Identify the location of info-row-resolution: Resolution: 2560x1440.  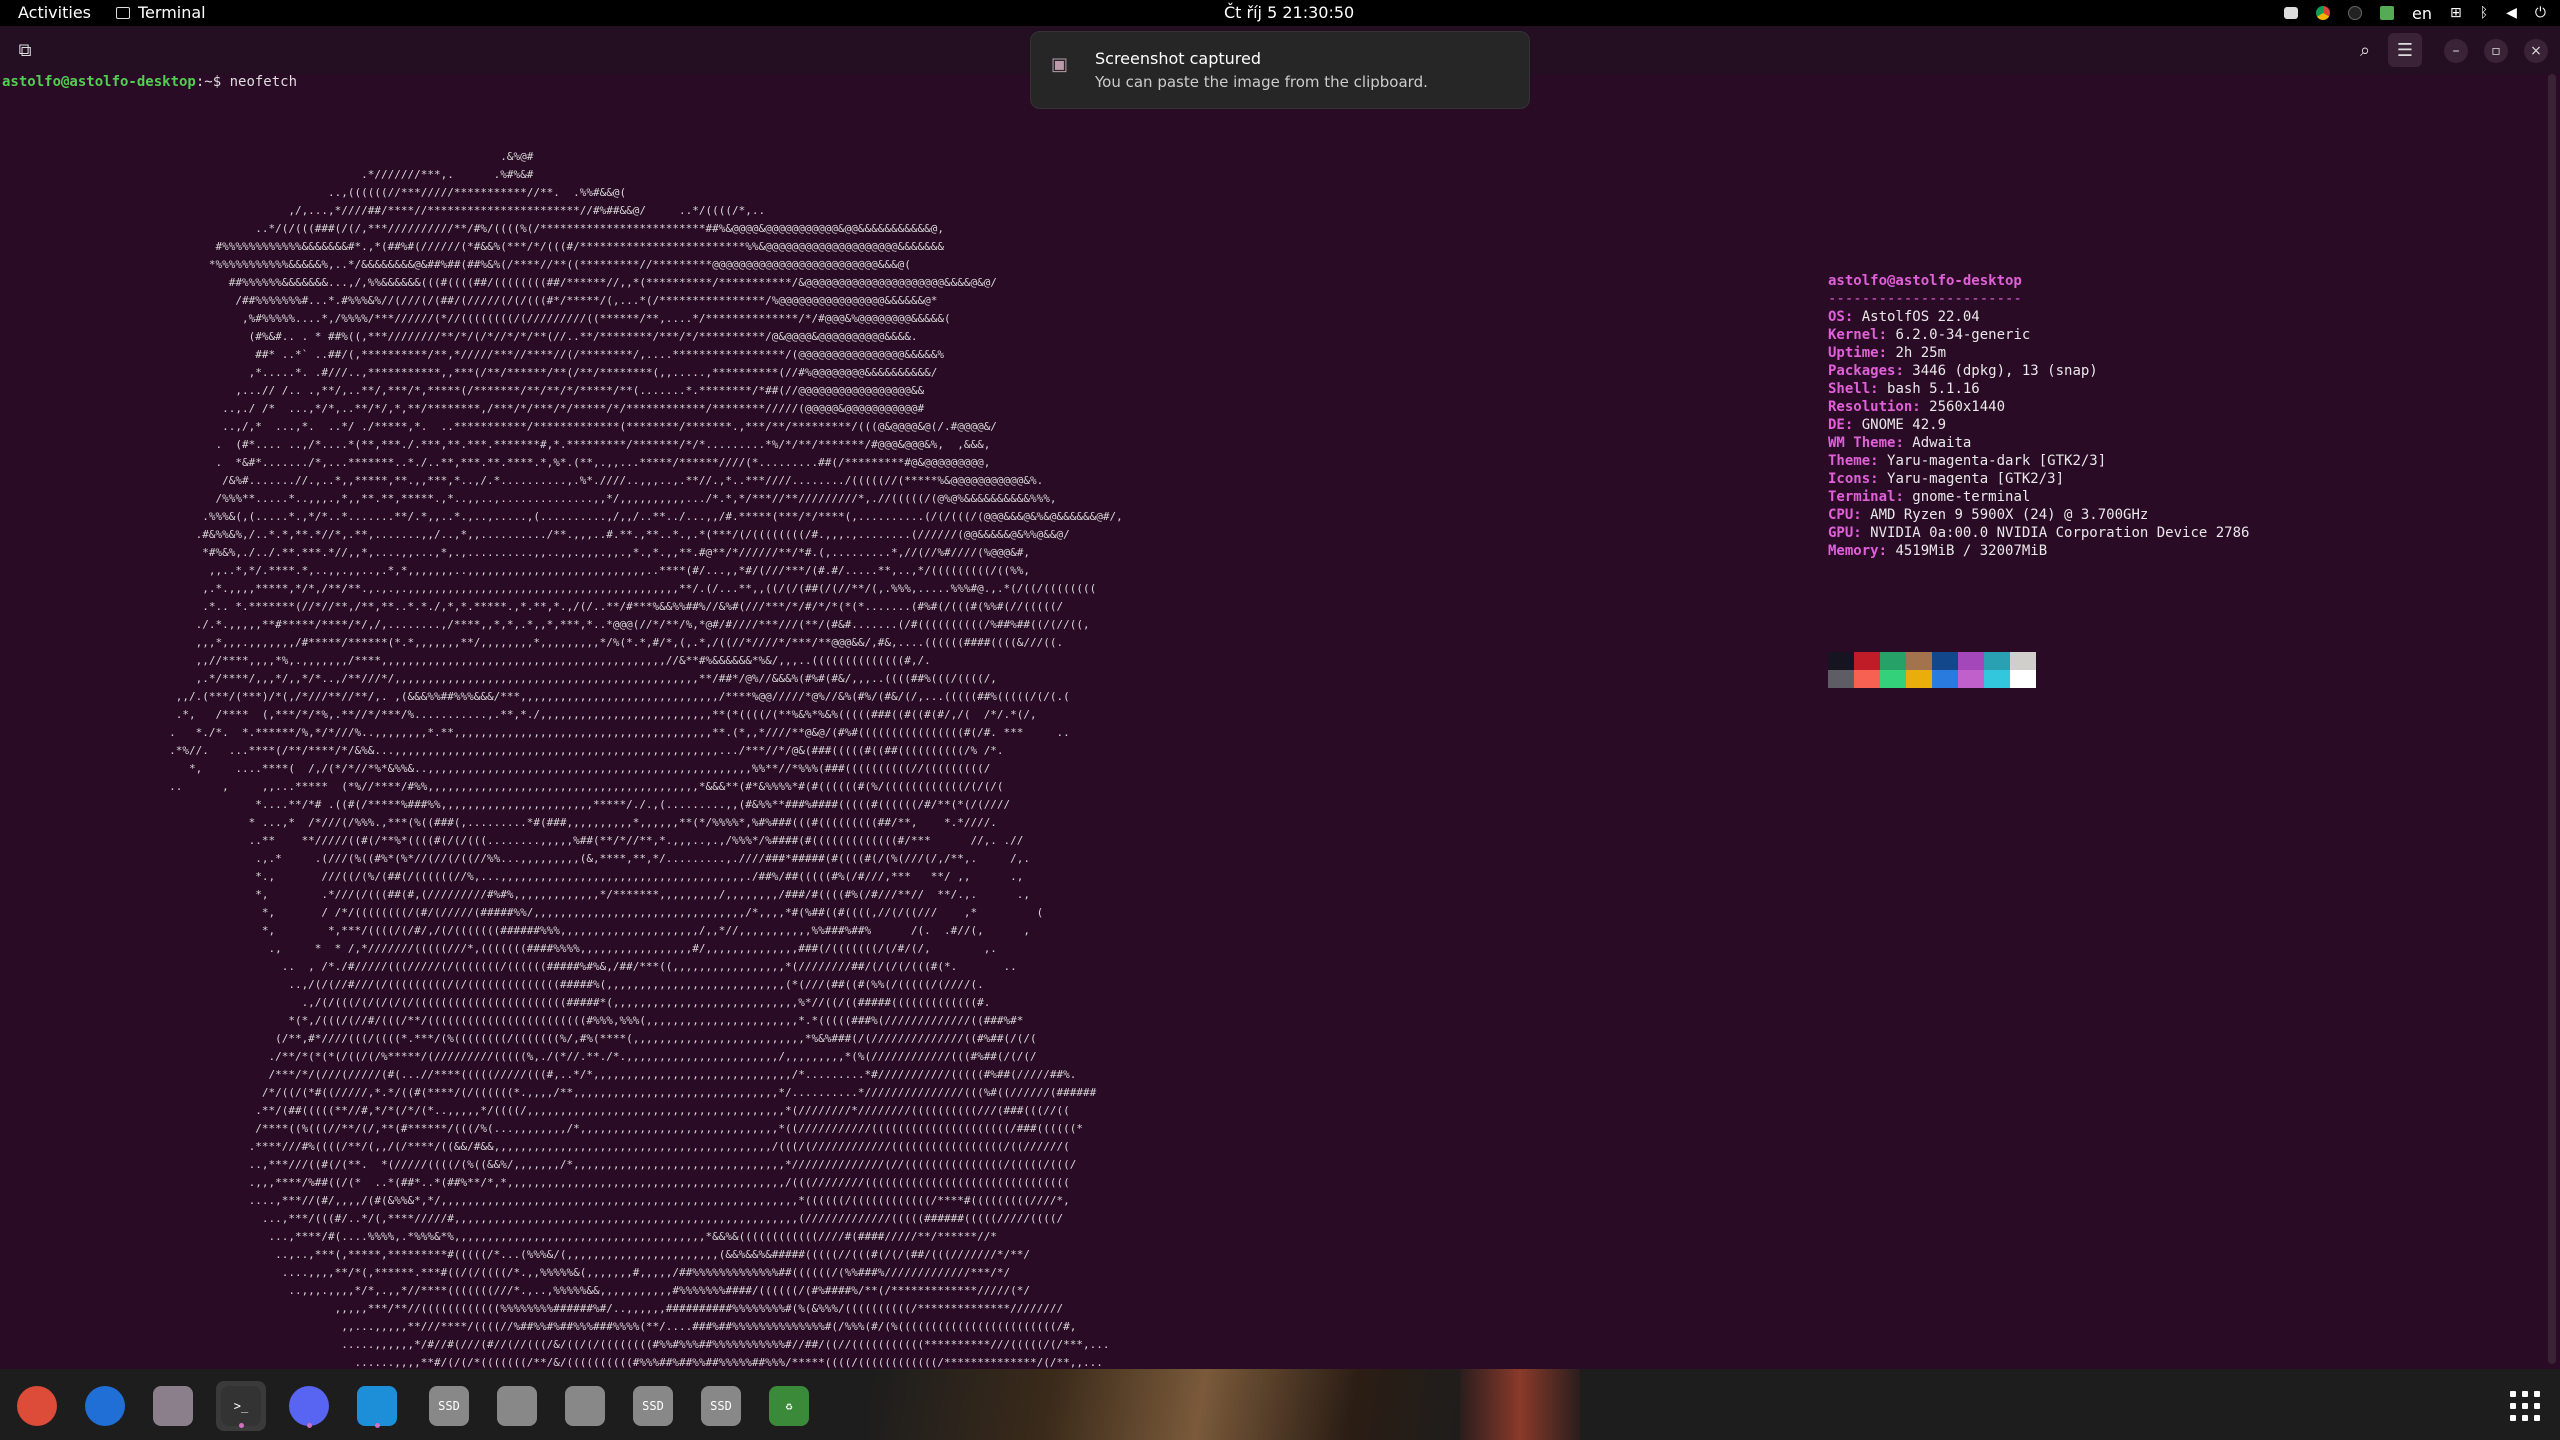
(1917, 407).